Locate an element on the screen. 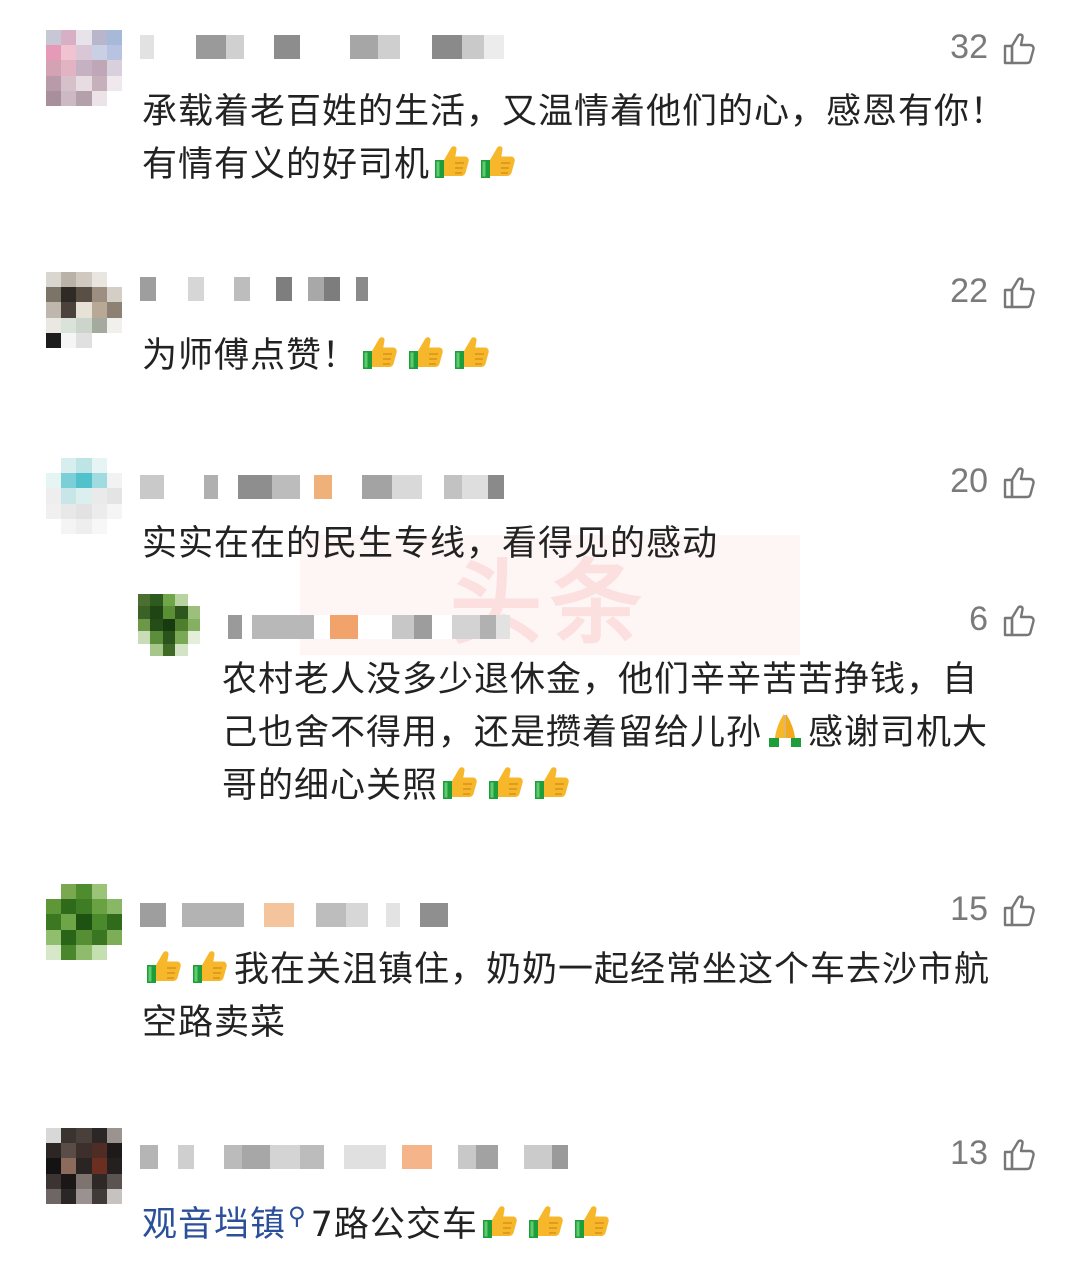 Image resolution: width=1080 pixels, height=1278 pixels. comment-text: 为师傅点赞！ is located at coordinates (592, 356).